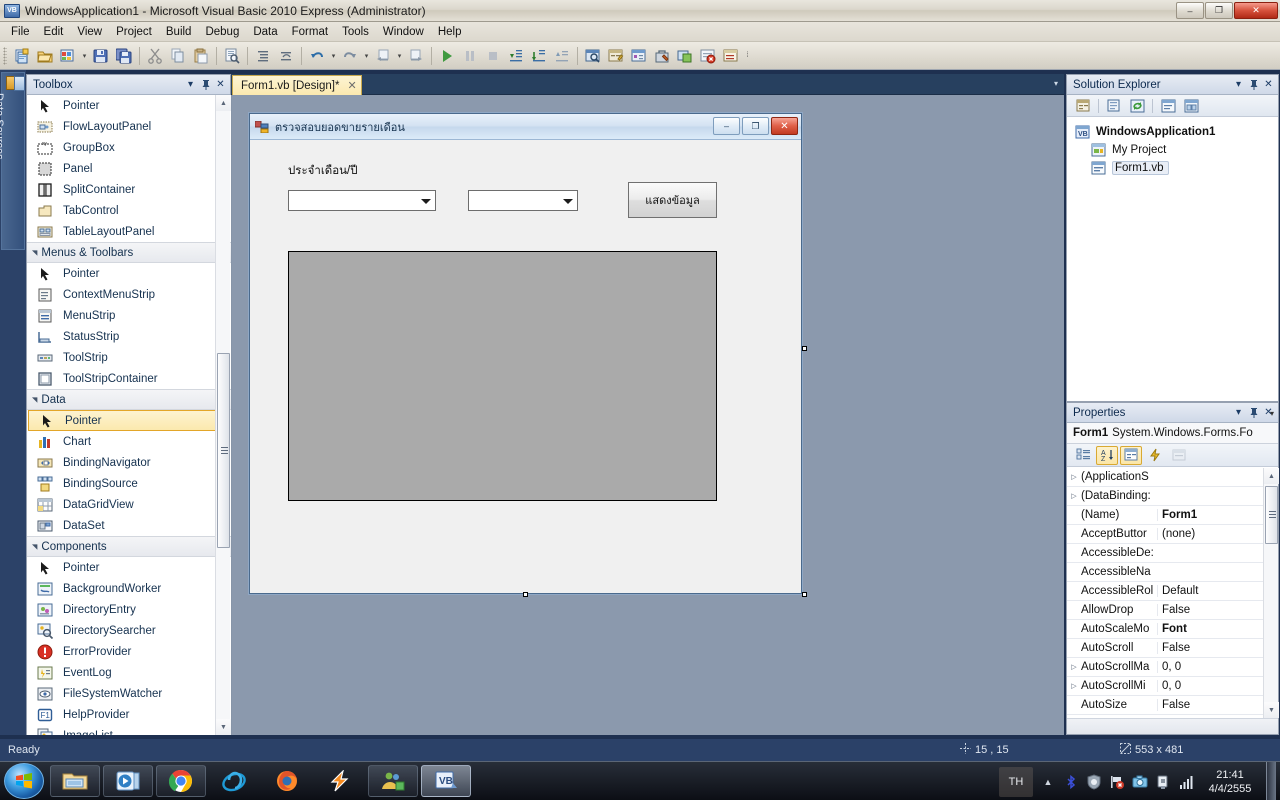 This screenshot has height=800, width=1280. What do you see at coordinates (1016, 781) in the screenshot?
I see `language-indicator: TH` at bounding box center [1016, 781].